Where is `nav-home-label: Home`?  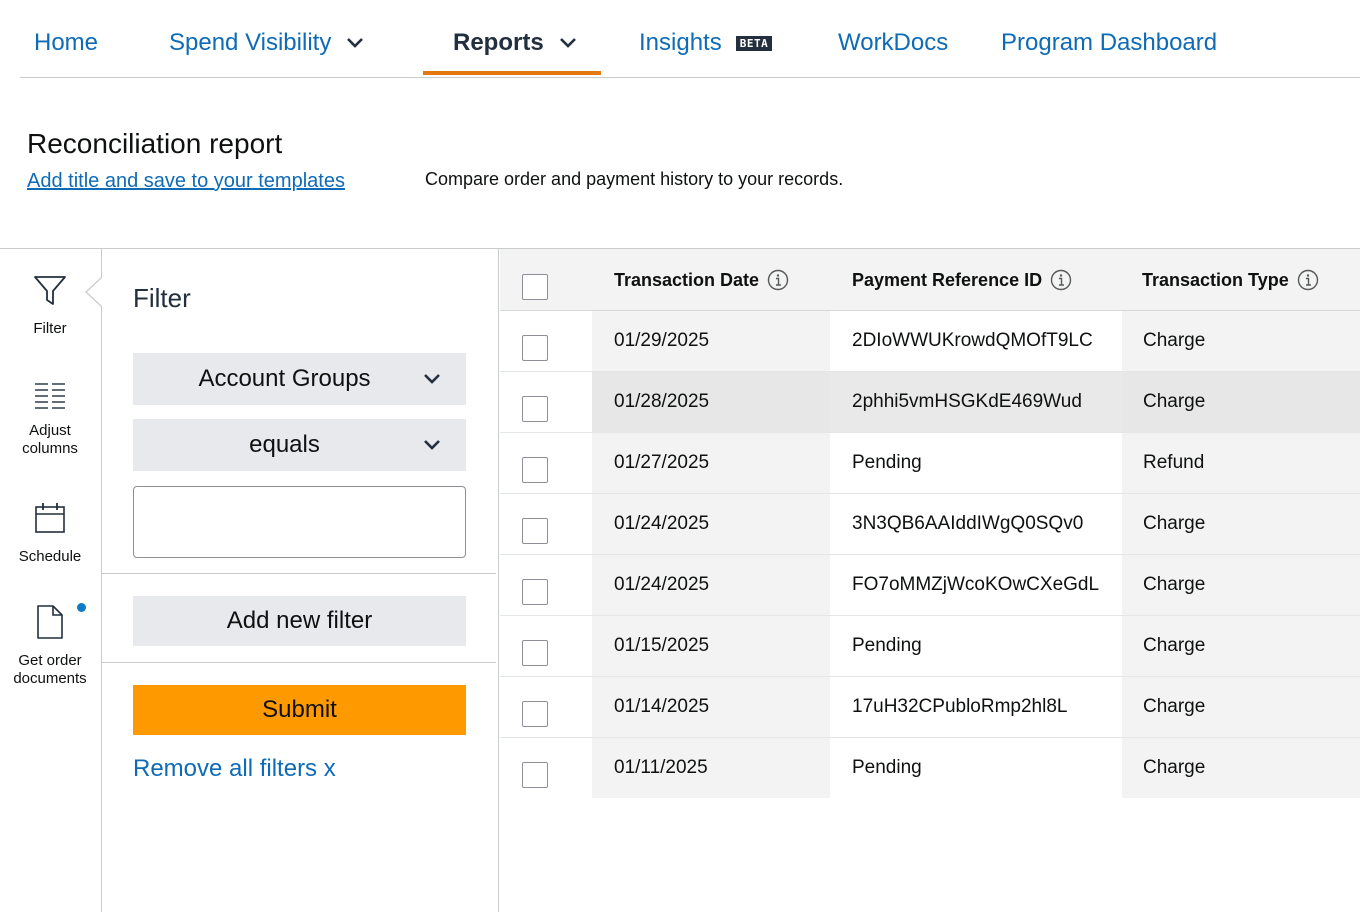 nav-home-label: Home is located at coordinates (66, 42).